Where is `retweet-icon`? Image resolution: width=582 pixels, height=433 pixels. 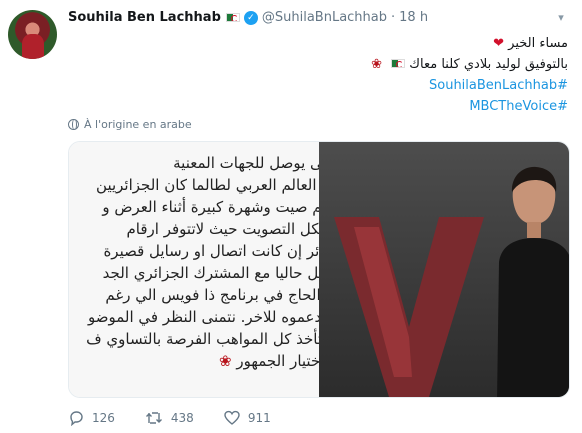
retweet-icon is located at coordinates (153, 418).